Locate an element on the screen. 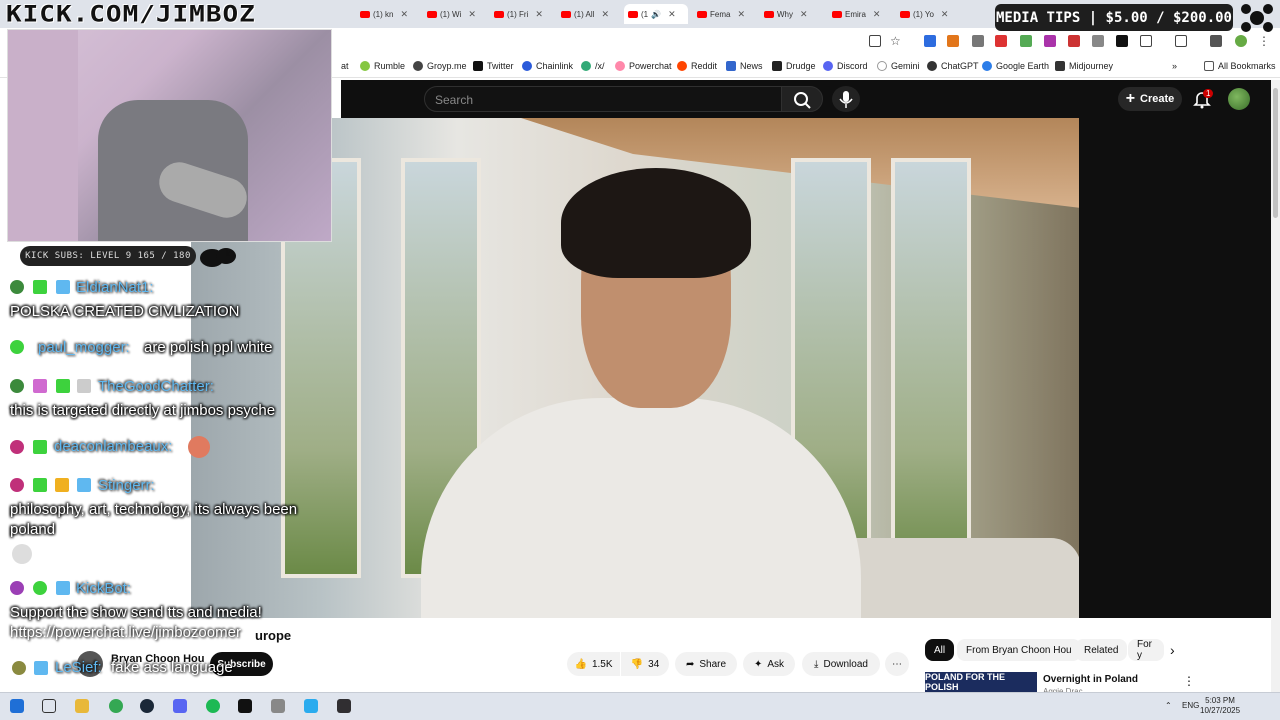 Image resolution: width=1280 pixels, height=720 pixels. puzzle-icon is located at coordinates (1146, 41).